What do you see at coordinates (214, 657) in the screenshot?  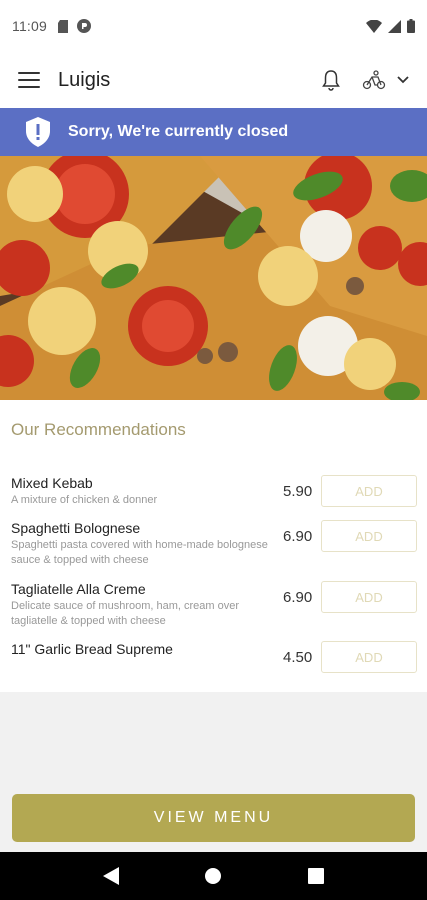 I see `menu-item: 11" Garlic Bread Supreme 4.50 ADD` at bounding box center [214, 657].